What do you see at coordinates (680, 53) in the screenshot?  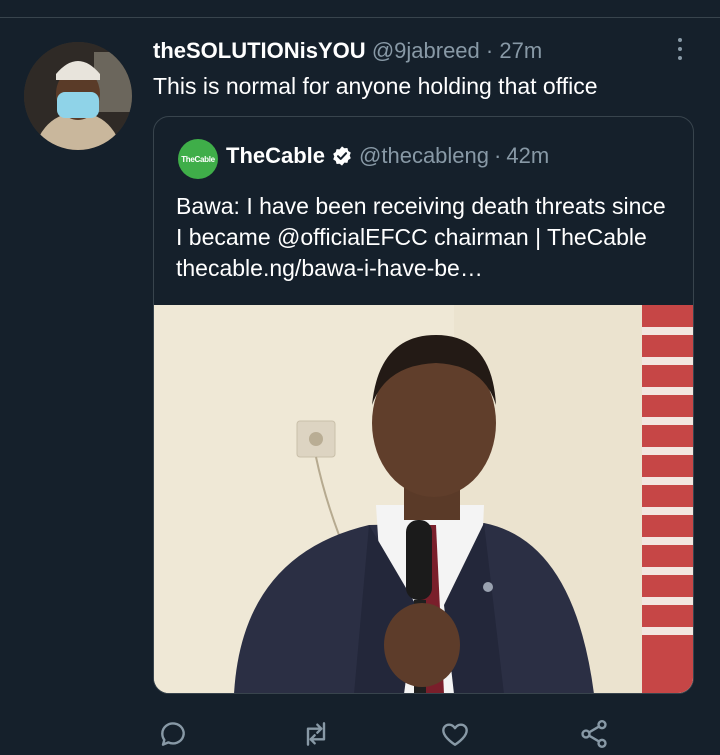 I see `more-vertical-icon` at bounding box center [680, 53].